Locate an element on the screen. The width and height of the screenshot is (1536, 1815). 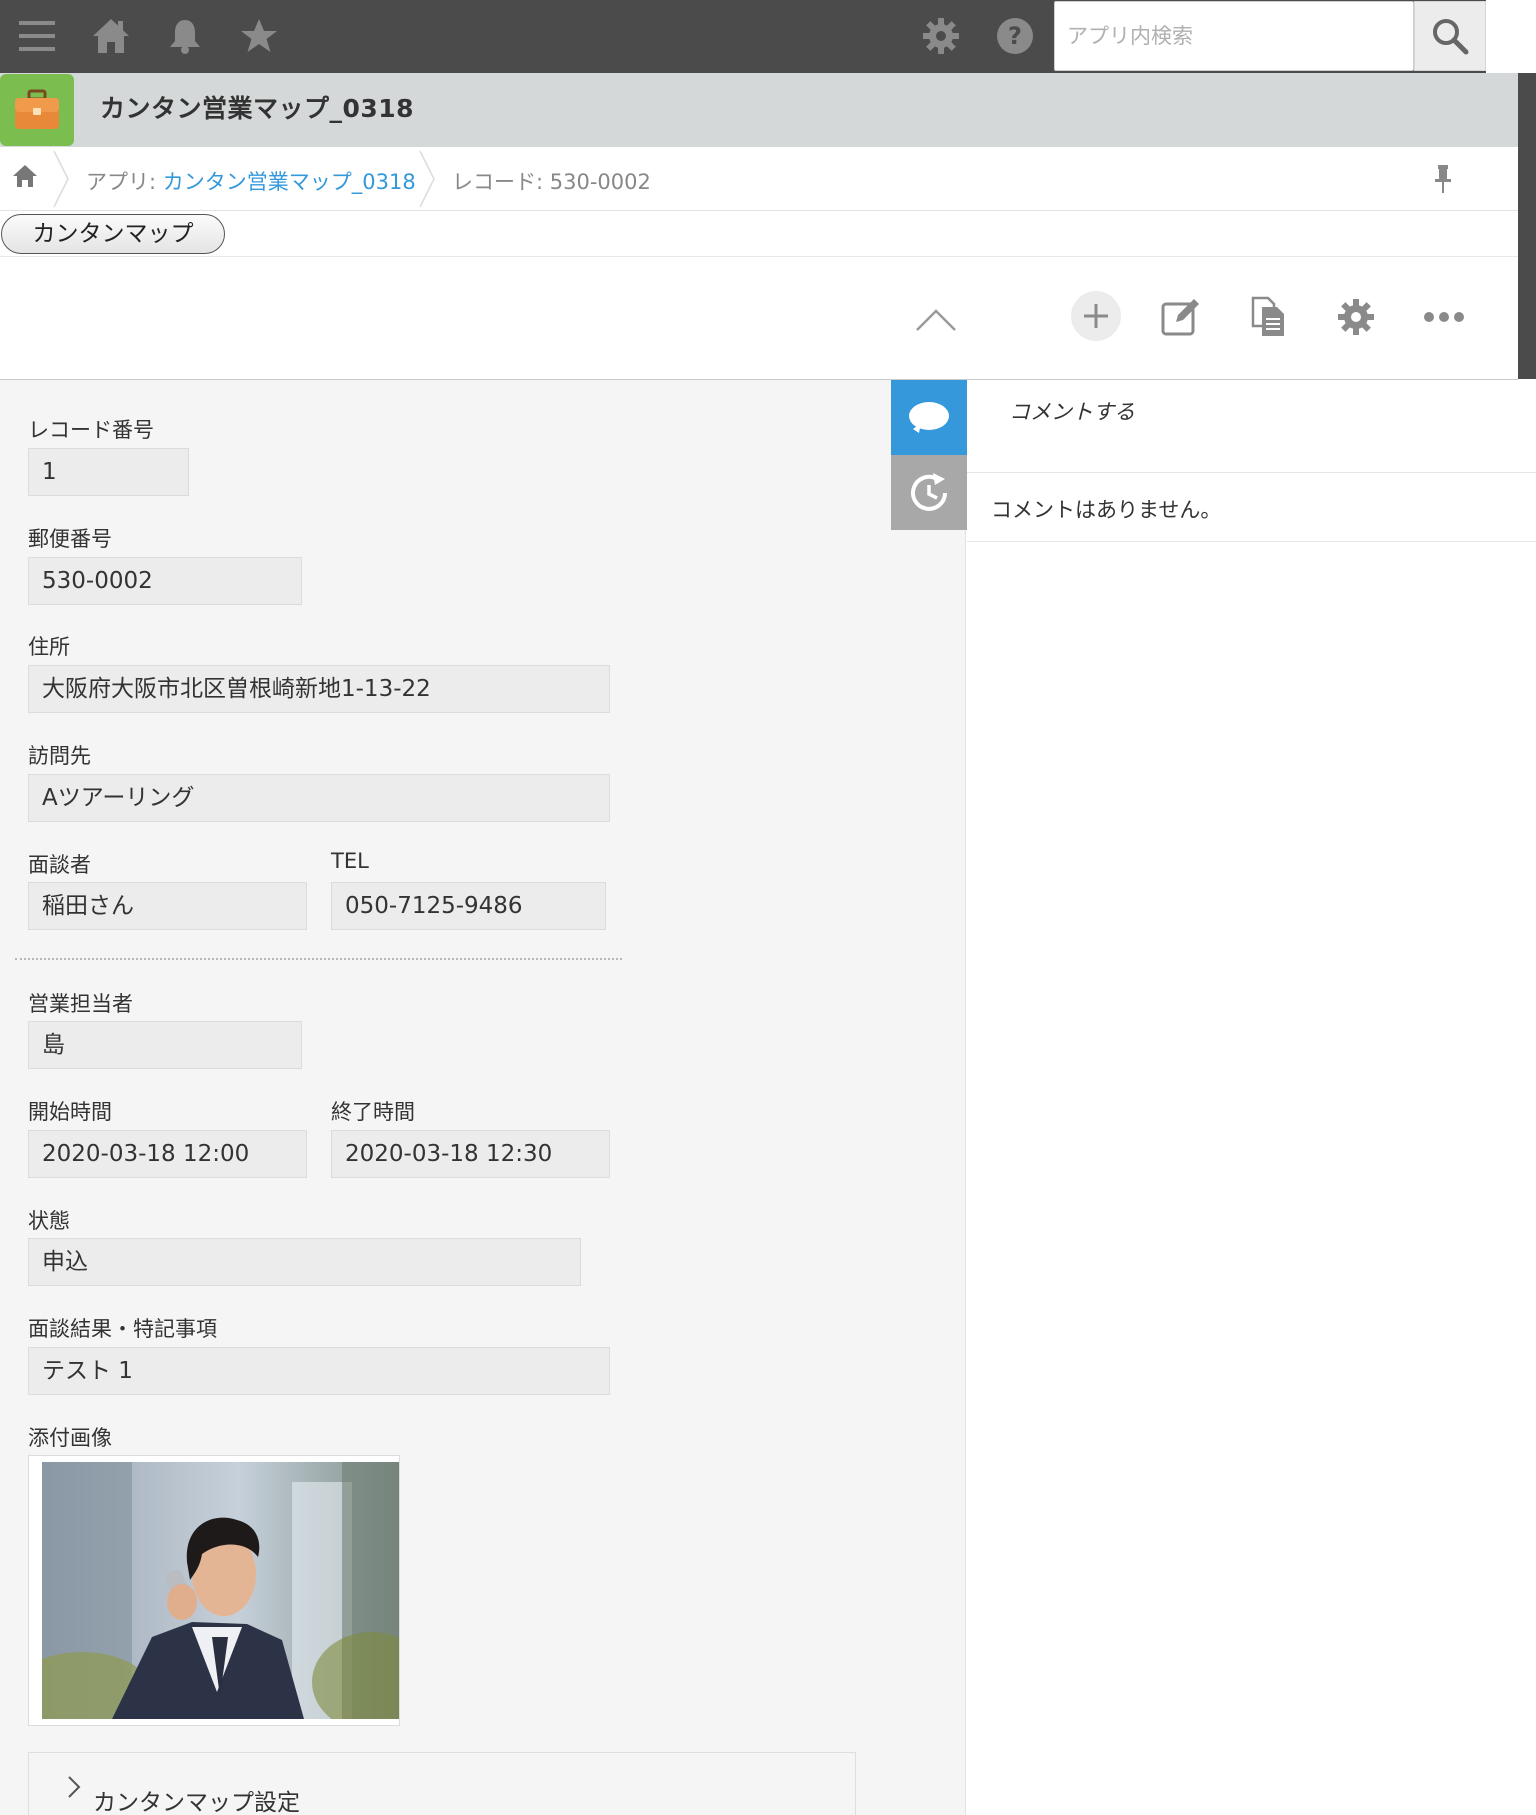
kantan-map-settings-label: カンタンマップ設定 is located at coordinates (196, 1802).